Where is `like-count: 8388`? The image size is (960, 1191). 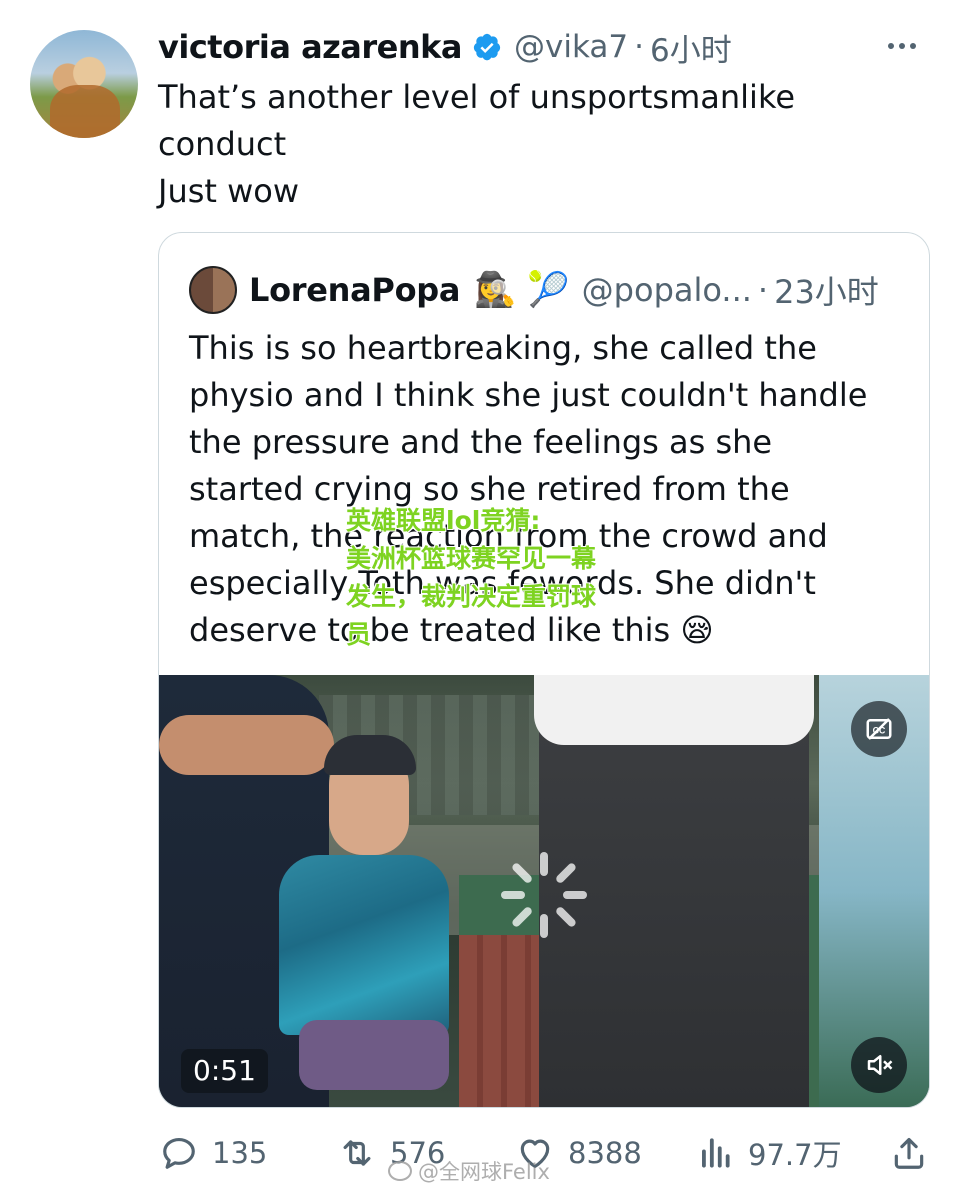
like-count: 8388 is located at coordinates (605, 1153).